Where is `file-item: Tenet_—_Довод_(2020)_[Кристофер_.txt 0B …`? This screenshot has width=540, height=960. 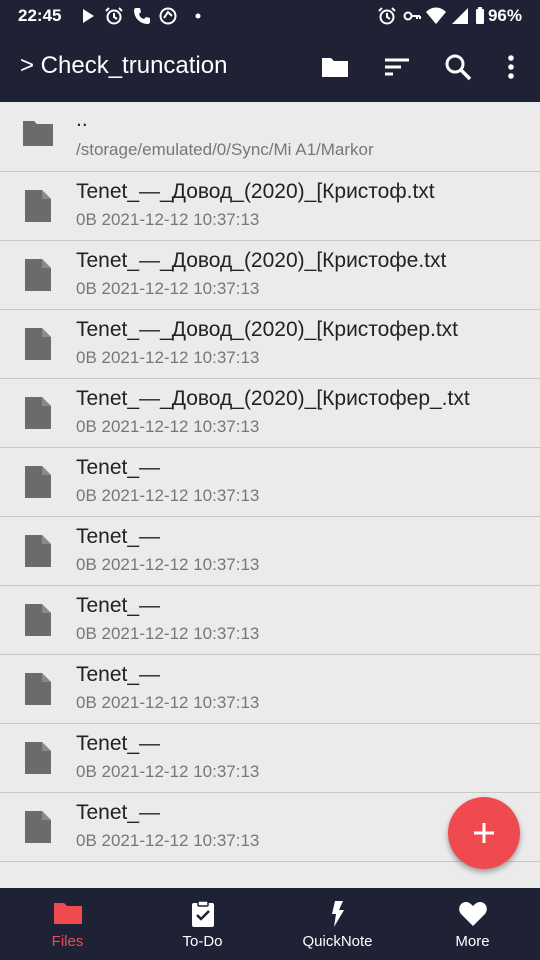 file-item: Tenet_—_Довод_(2020)_[Кристофер_.txt 0B … is located at coordinates (270, 413).